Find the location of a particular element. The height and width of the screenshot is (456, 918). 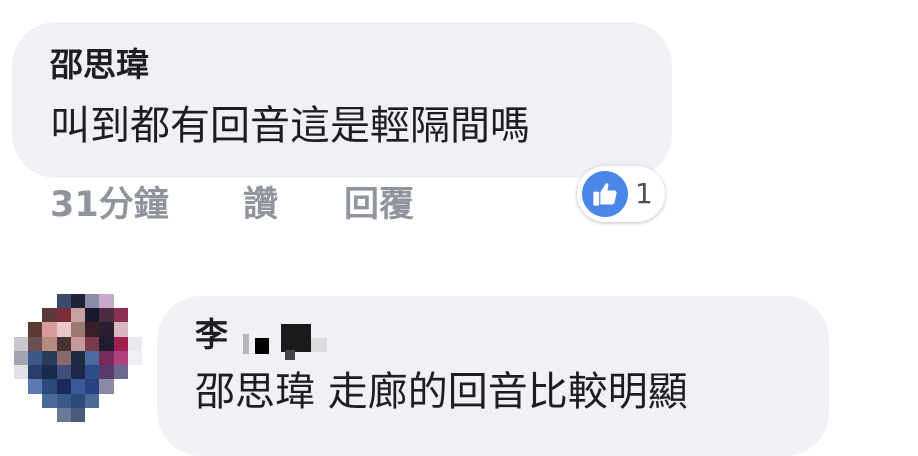

pixelated-avatar-icon is located at coordinates (78, 358).